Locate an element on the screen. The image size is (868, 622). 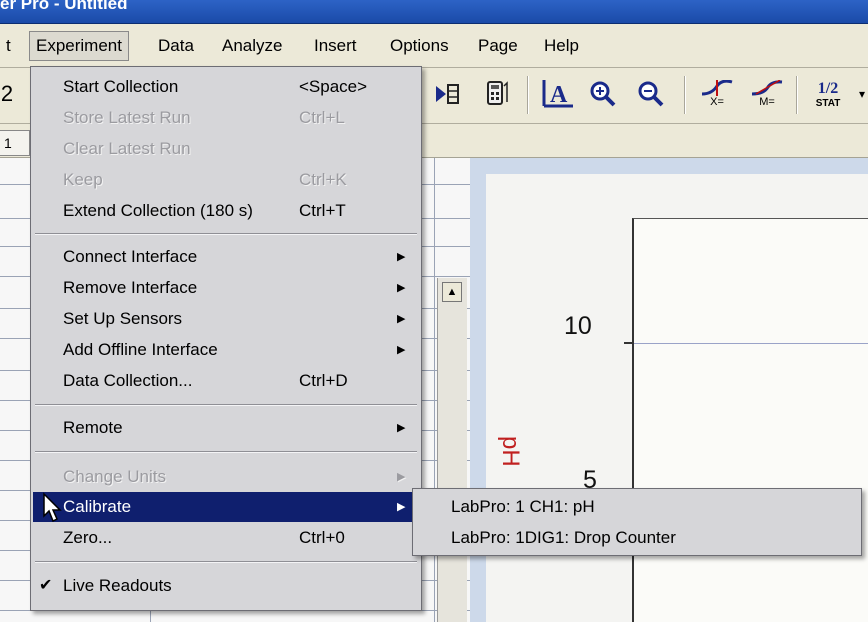
submenu-item-ch1-ph: LabPro: 1 CH1: pH is located at coordinates (637, 507).